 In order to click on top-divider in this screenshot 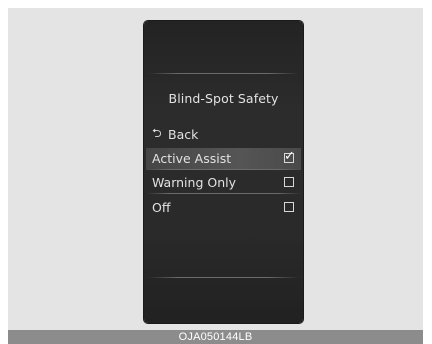, I will do `click(223, 73)`.